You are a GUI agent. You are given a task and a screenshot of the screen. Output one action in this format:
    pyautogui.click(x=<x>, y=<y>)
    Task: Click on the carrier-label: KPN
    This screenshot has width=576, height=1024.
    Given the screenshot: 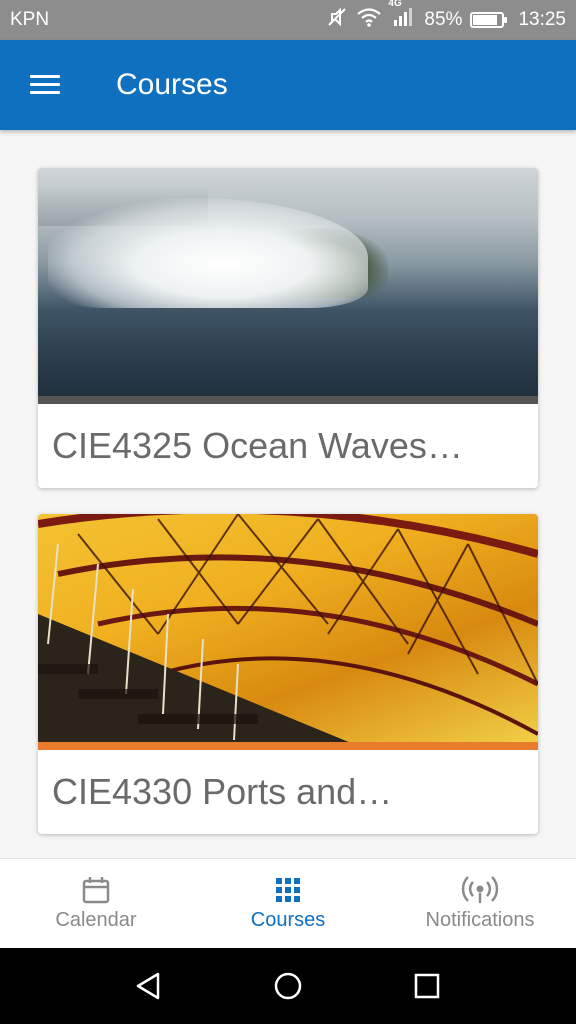 What is the action you would take?
    pyautogui.click(x=30, y=19)
    